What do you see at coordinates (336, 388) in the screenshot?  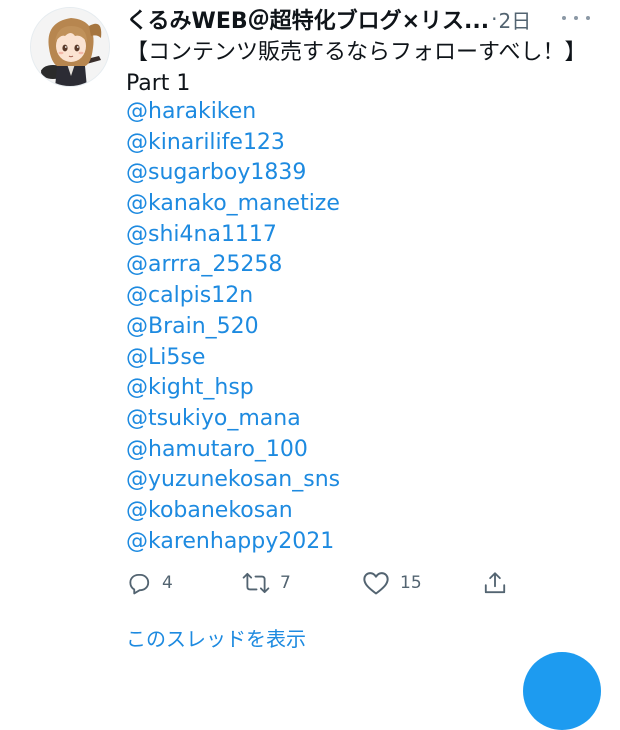 I see `mention-link: @kight_hsp` at bounding box center [336, 388].